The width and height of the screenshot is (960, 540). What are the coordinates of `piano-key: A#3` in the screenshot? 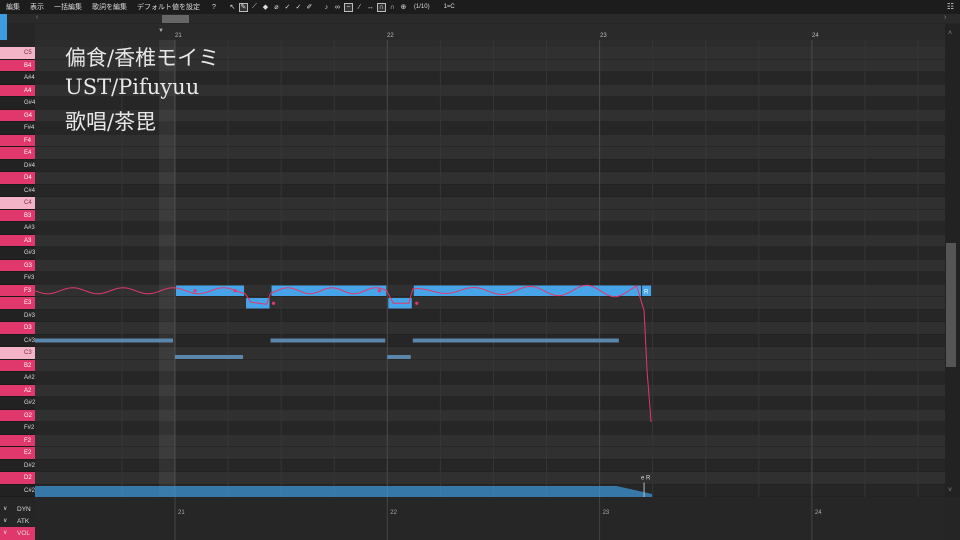 It's located at (17, 228).